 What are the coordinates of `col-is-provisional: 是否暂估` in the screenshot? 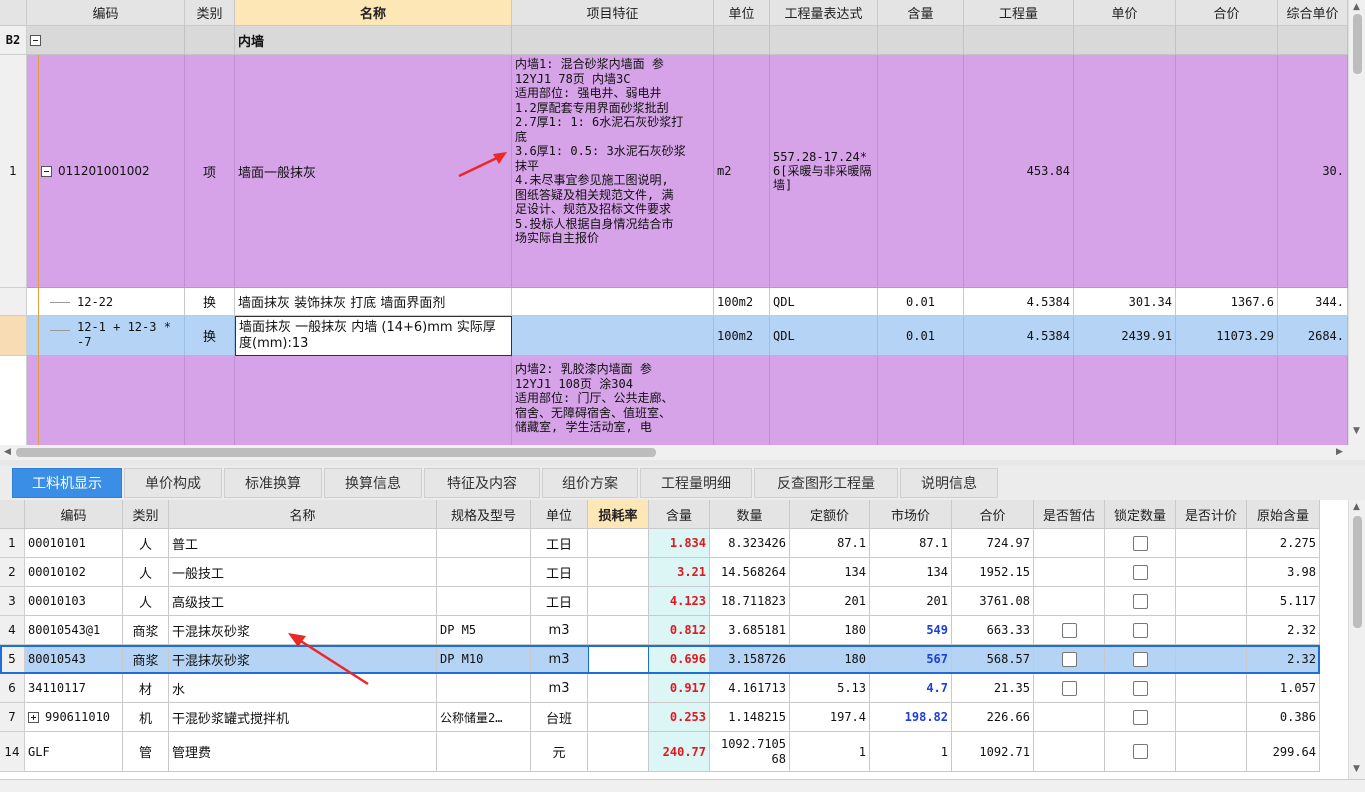 It's located at (1069, 514).